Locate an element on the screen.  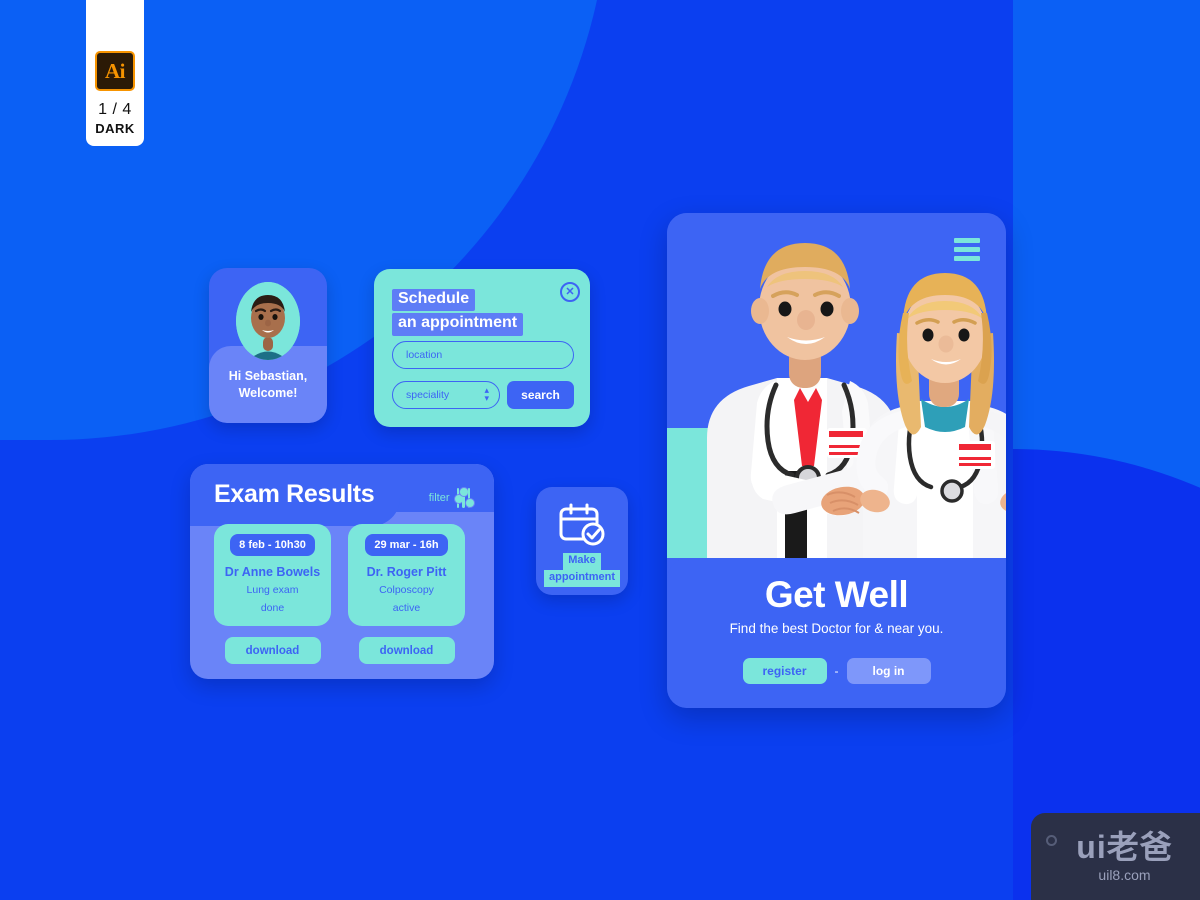
watermark: ui老爸 uil8.com is located at coordinates (1115, 856).